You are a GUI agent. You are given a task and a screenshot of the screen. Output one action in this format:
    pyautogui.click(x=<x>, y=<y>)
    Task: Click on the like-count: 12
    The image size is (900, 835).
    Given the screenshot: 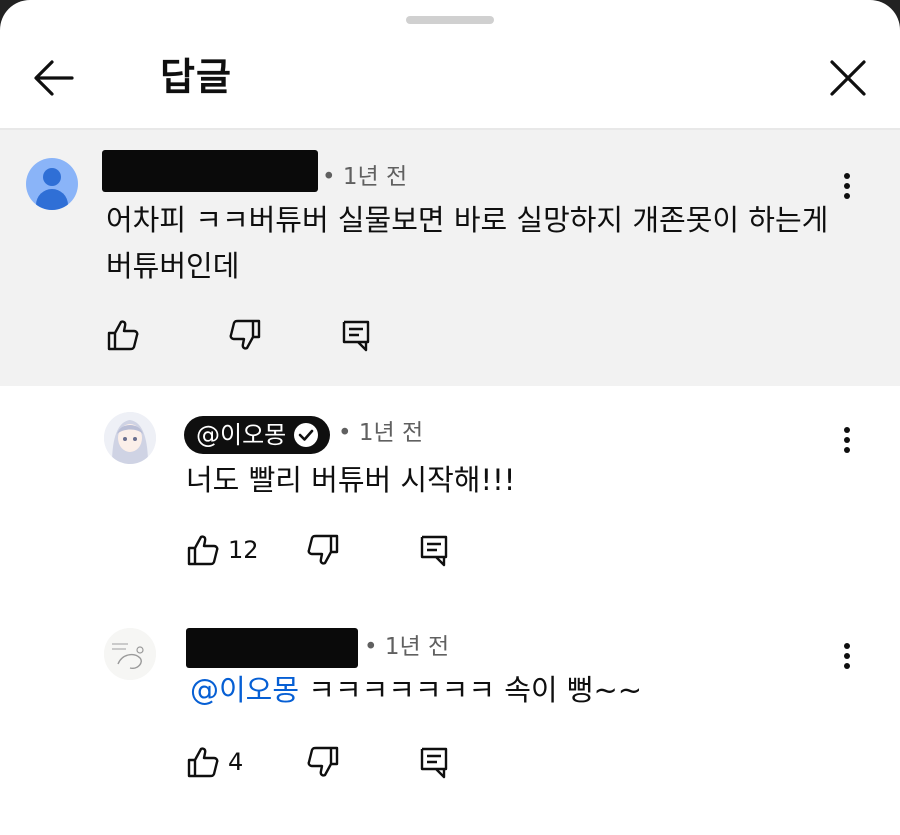 What is the action you would take?
    pyautogui.click(x=243, y=550)
    